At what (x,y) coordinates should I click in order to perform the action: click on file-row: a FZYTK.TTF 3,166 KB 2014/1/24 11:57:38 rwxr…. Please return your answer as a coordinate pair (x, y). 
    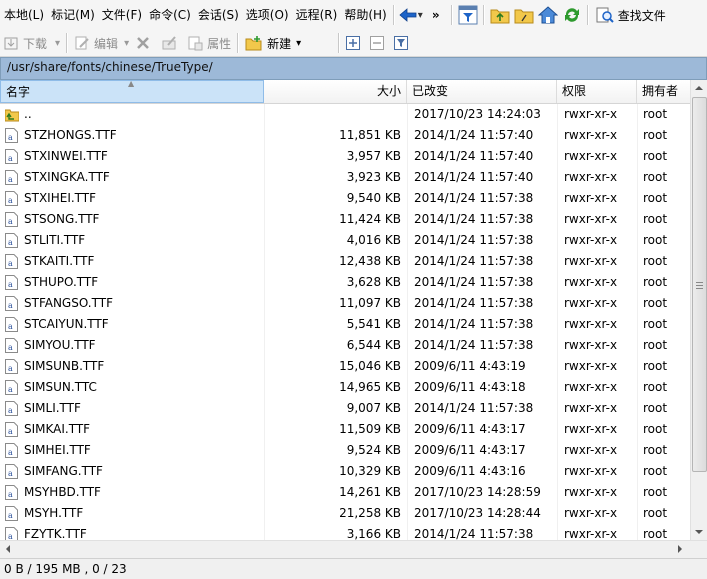
    Looking at the image, I should click on (345, 532).